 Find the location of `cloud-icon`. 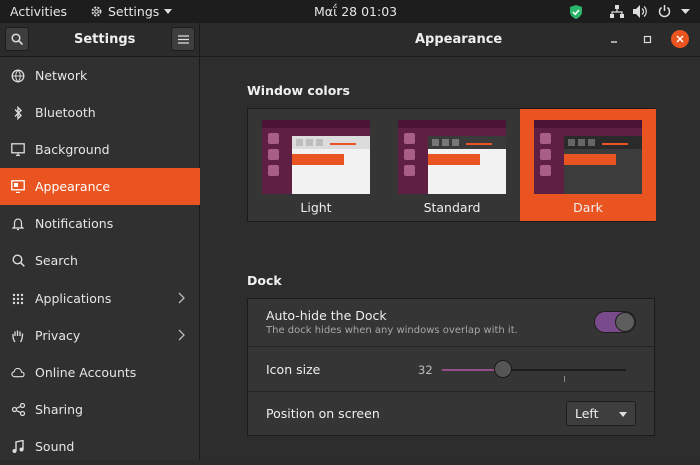

cloud-icon is located at coordinates (18, 373).